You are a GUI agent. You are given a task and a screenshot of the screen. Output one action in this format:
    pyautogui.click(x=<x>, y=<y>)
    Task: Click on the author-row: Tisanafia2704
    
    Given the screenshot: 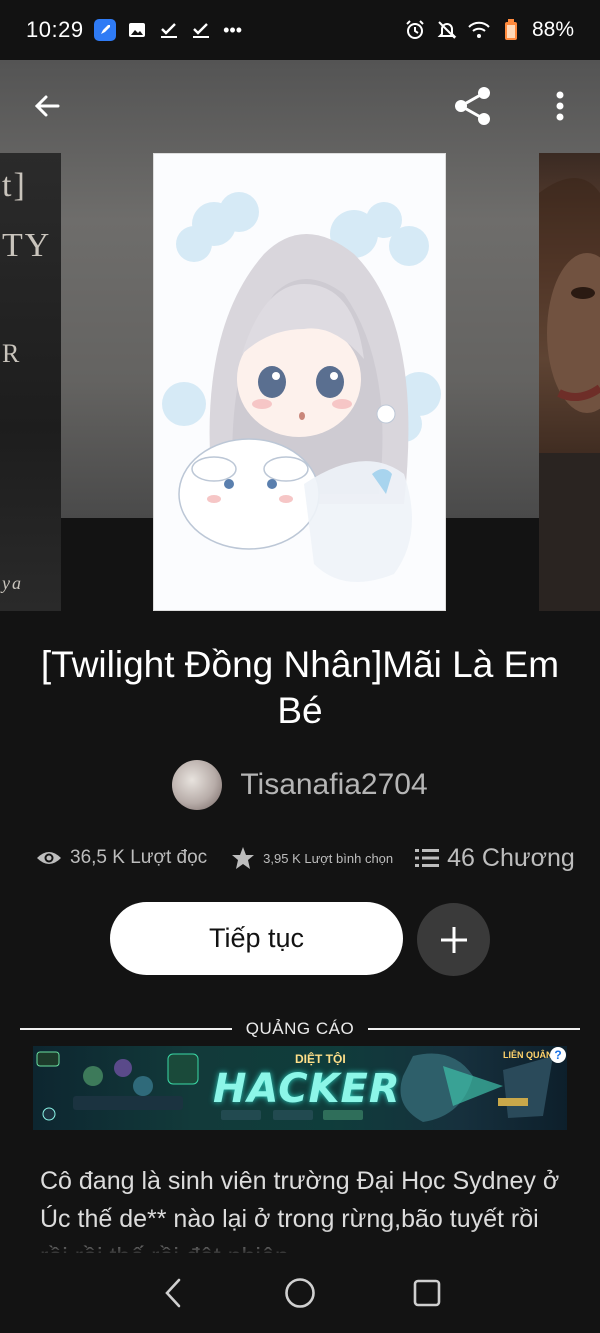 What is the action you would take?
    pyautogui.click(x=300, y=785)
    